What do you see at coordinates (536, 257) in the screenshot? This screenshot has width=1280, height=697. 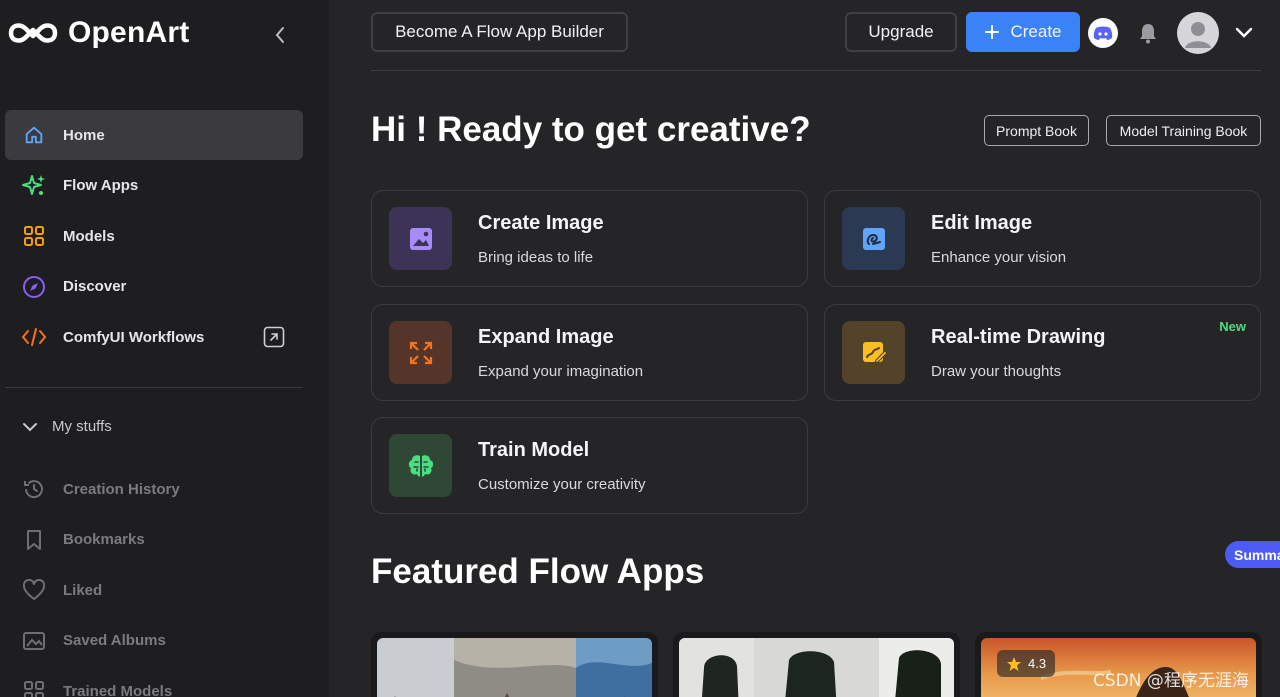 I see `card-description: Bring ideas to life` at bounding box center [536, 257].